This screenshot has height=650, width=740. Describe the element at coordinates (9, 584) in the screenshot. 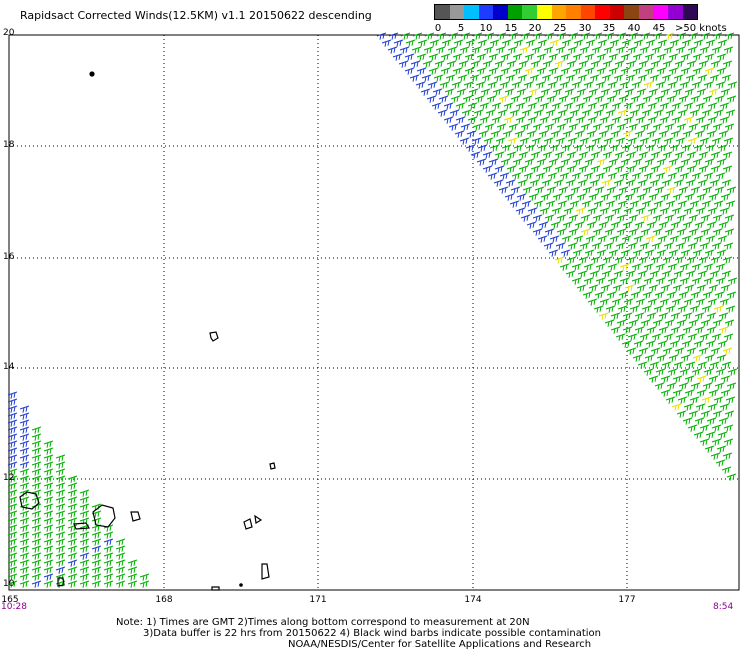

I see `lat-label-10: 10` at that location.